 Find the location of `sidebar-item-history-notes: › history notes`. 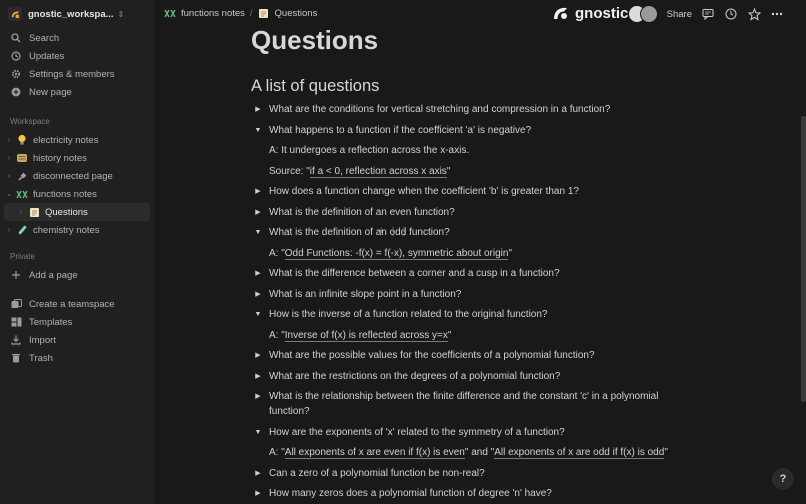

sidebar-item-history-notes: › history notes is located at coordinates (77, 158).